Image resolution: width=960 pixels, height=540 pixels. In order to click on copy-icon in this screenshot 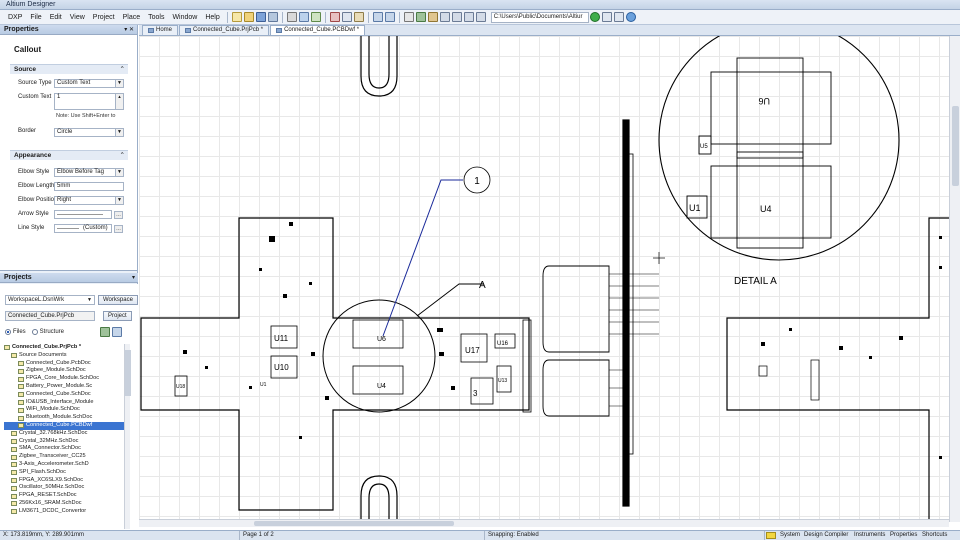, I will do `click(346, 17)`.